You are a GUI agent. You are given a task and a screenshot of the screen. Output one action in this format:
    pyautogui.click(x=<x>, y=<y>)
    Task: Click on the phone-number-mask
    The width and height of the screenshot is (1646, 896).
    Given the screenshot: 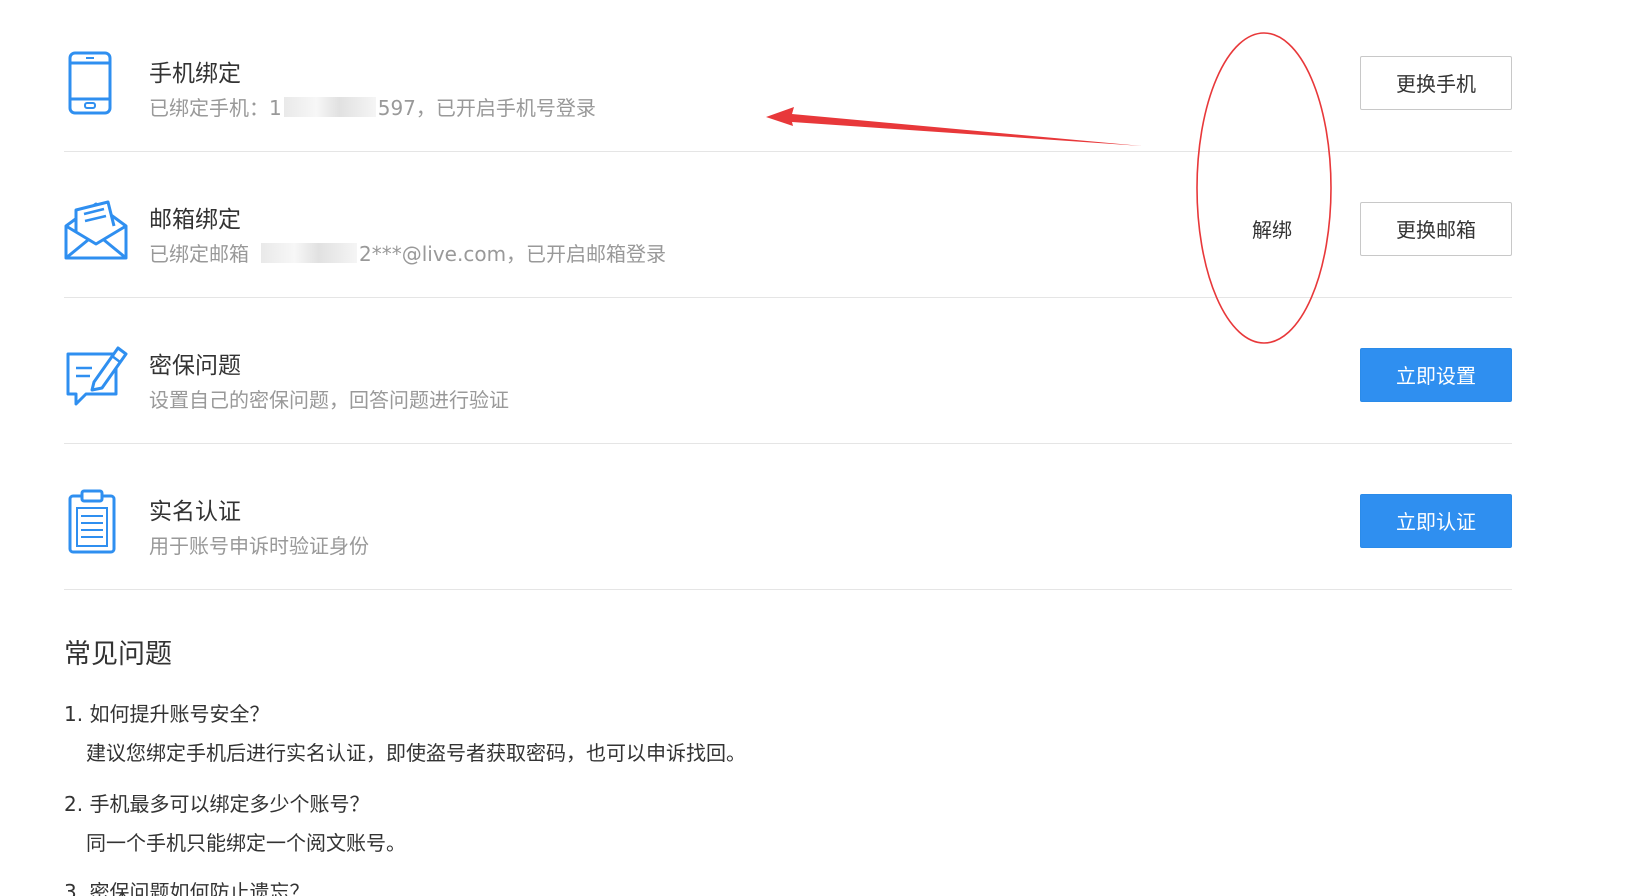 What is the action you would take?
    pyautogui.click(x=329, y=107)
    